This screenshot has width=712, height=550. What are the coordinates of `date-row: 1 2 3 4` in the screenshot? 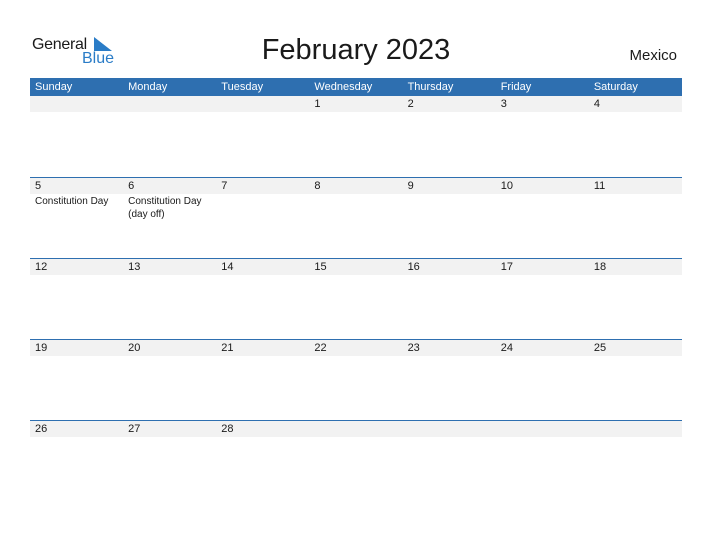 It's located at (356, 104).